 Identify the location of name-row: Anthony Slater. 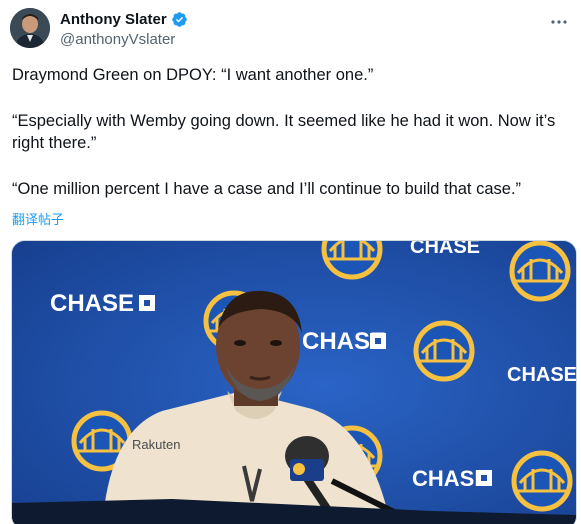
(124, 19).